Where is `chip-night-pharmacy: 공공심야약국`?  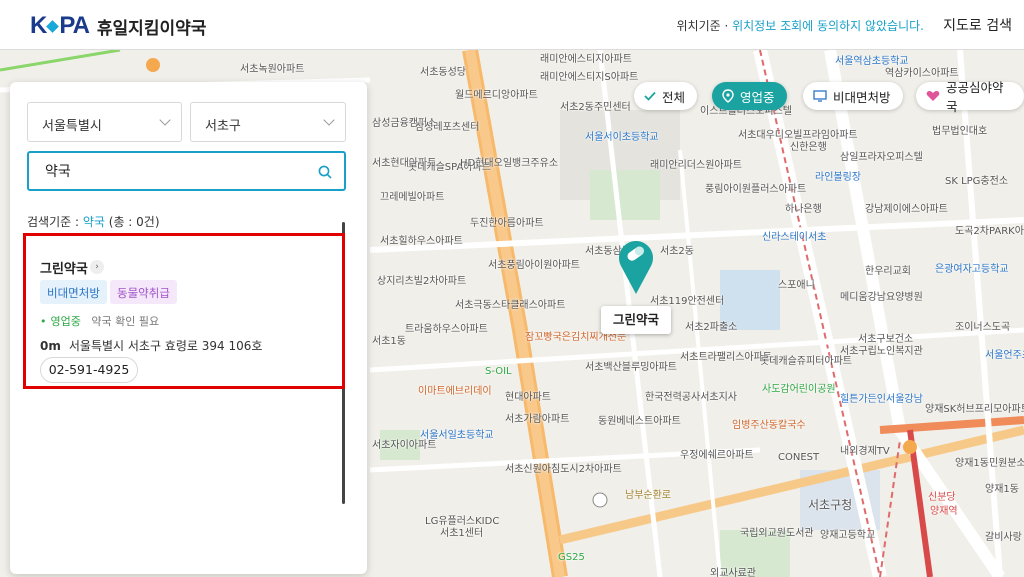 chip-night-pharmacy: 공공심야약국 is located at coordinates (970, 97).